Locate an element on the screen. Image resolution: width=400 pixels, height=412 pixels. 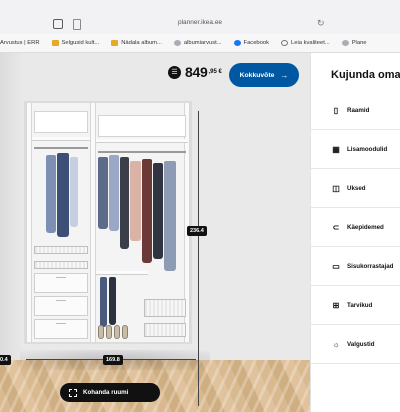
menu-item-modules: ▦ Lisamoodulid is located at coordinates (355, 149).